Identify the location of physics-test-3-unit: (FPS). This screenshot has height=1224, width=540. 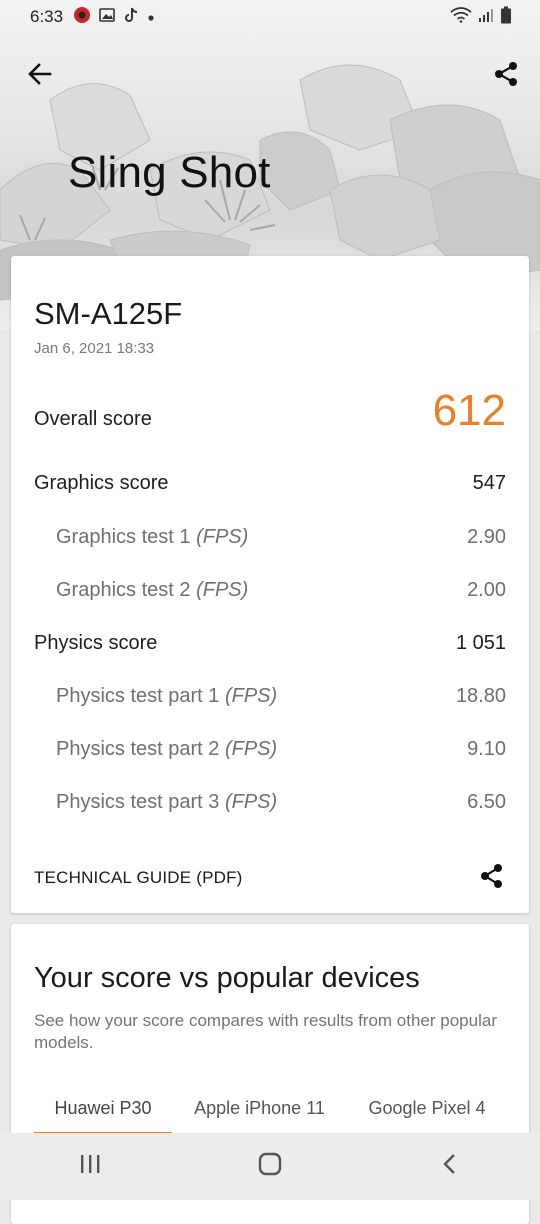
(251, 802).